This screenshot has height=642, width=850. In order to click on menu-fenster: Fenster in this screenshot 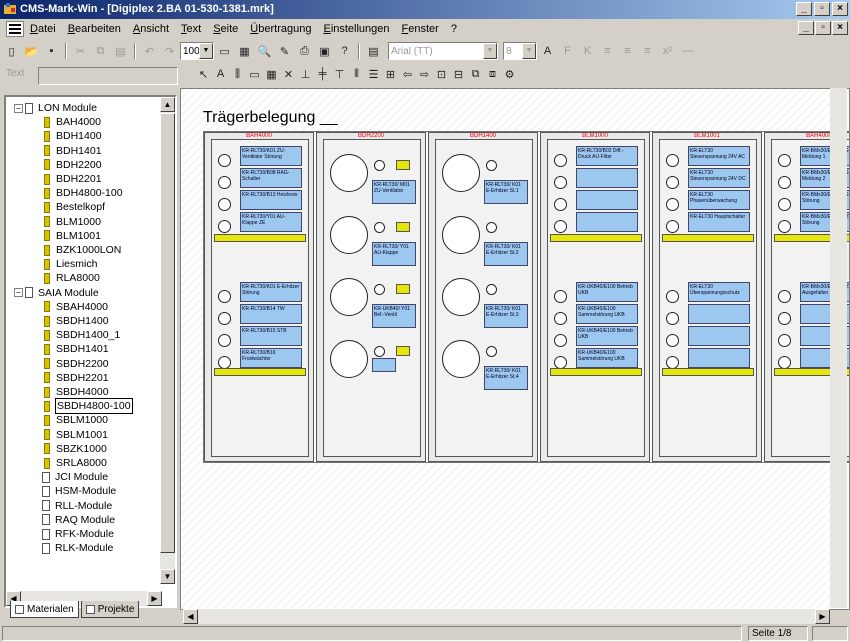, I will do `click(420, 29)`.